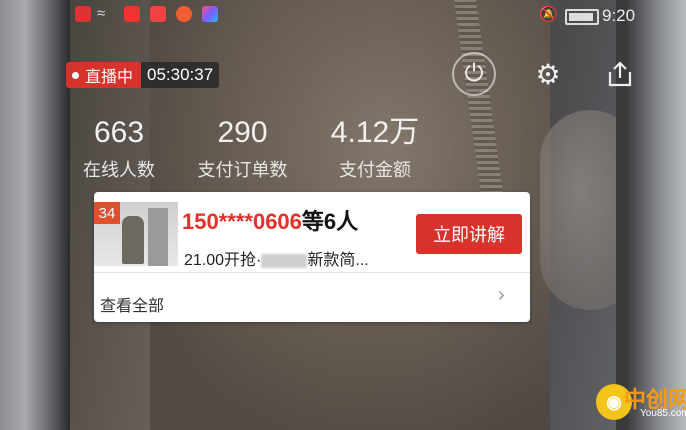 The image size is (686, 430). What do you see at coordinates (375, 132) in the screenshot?
I see `stat-value: 4.12万` at bounding box center [375, 132].